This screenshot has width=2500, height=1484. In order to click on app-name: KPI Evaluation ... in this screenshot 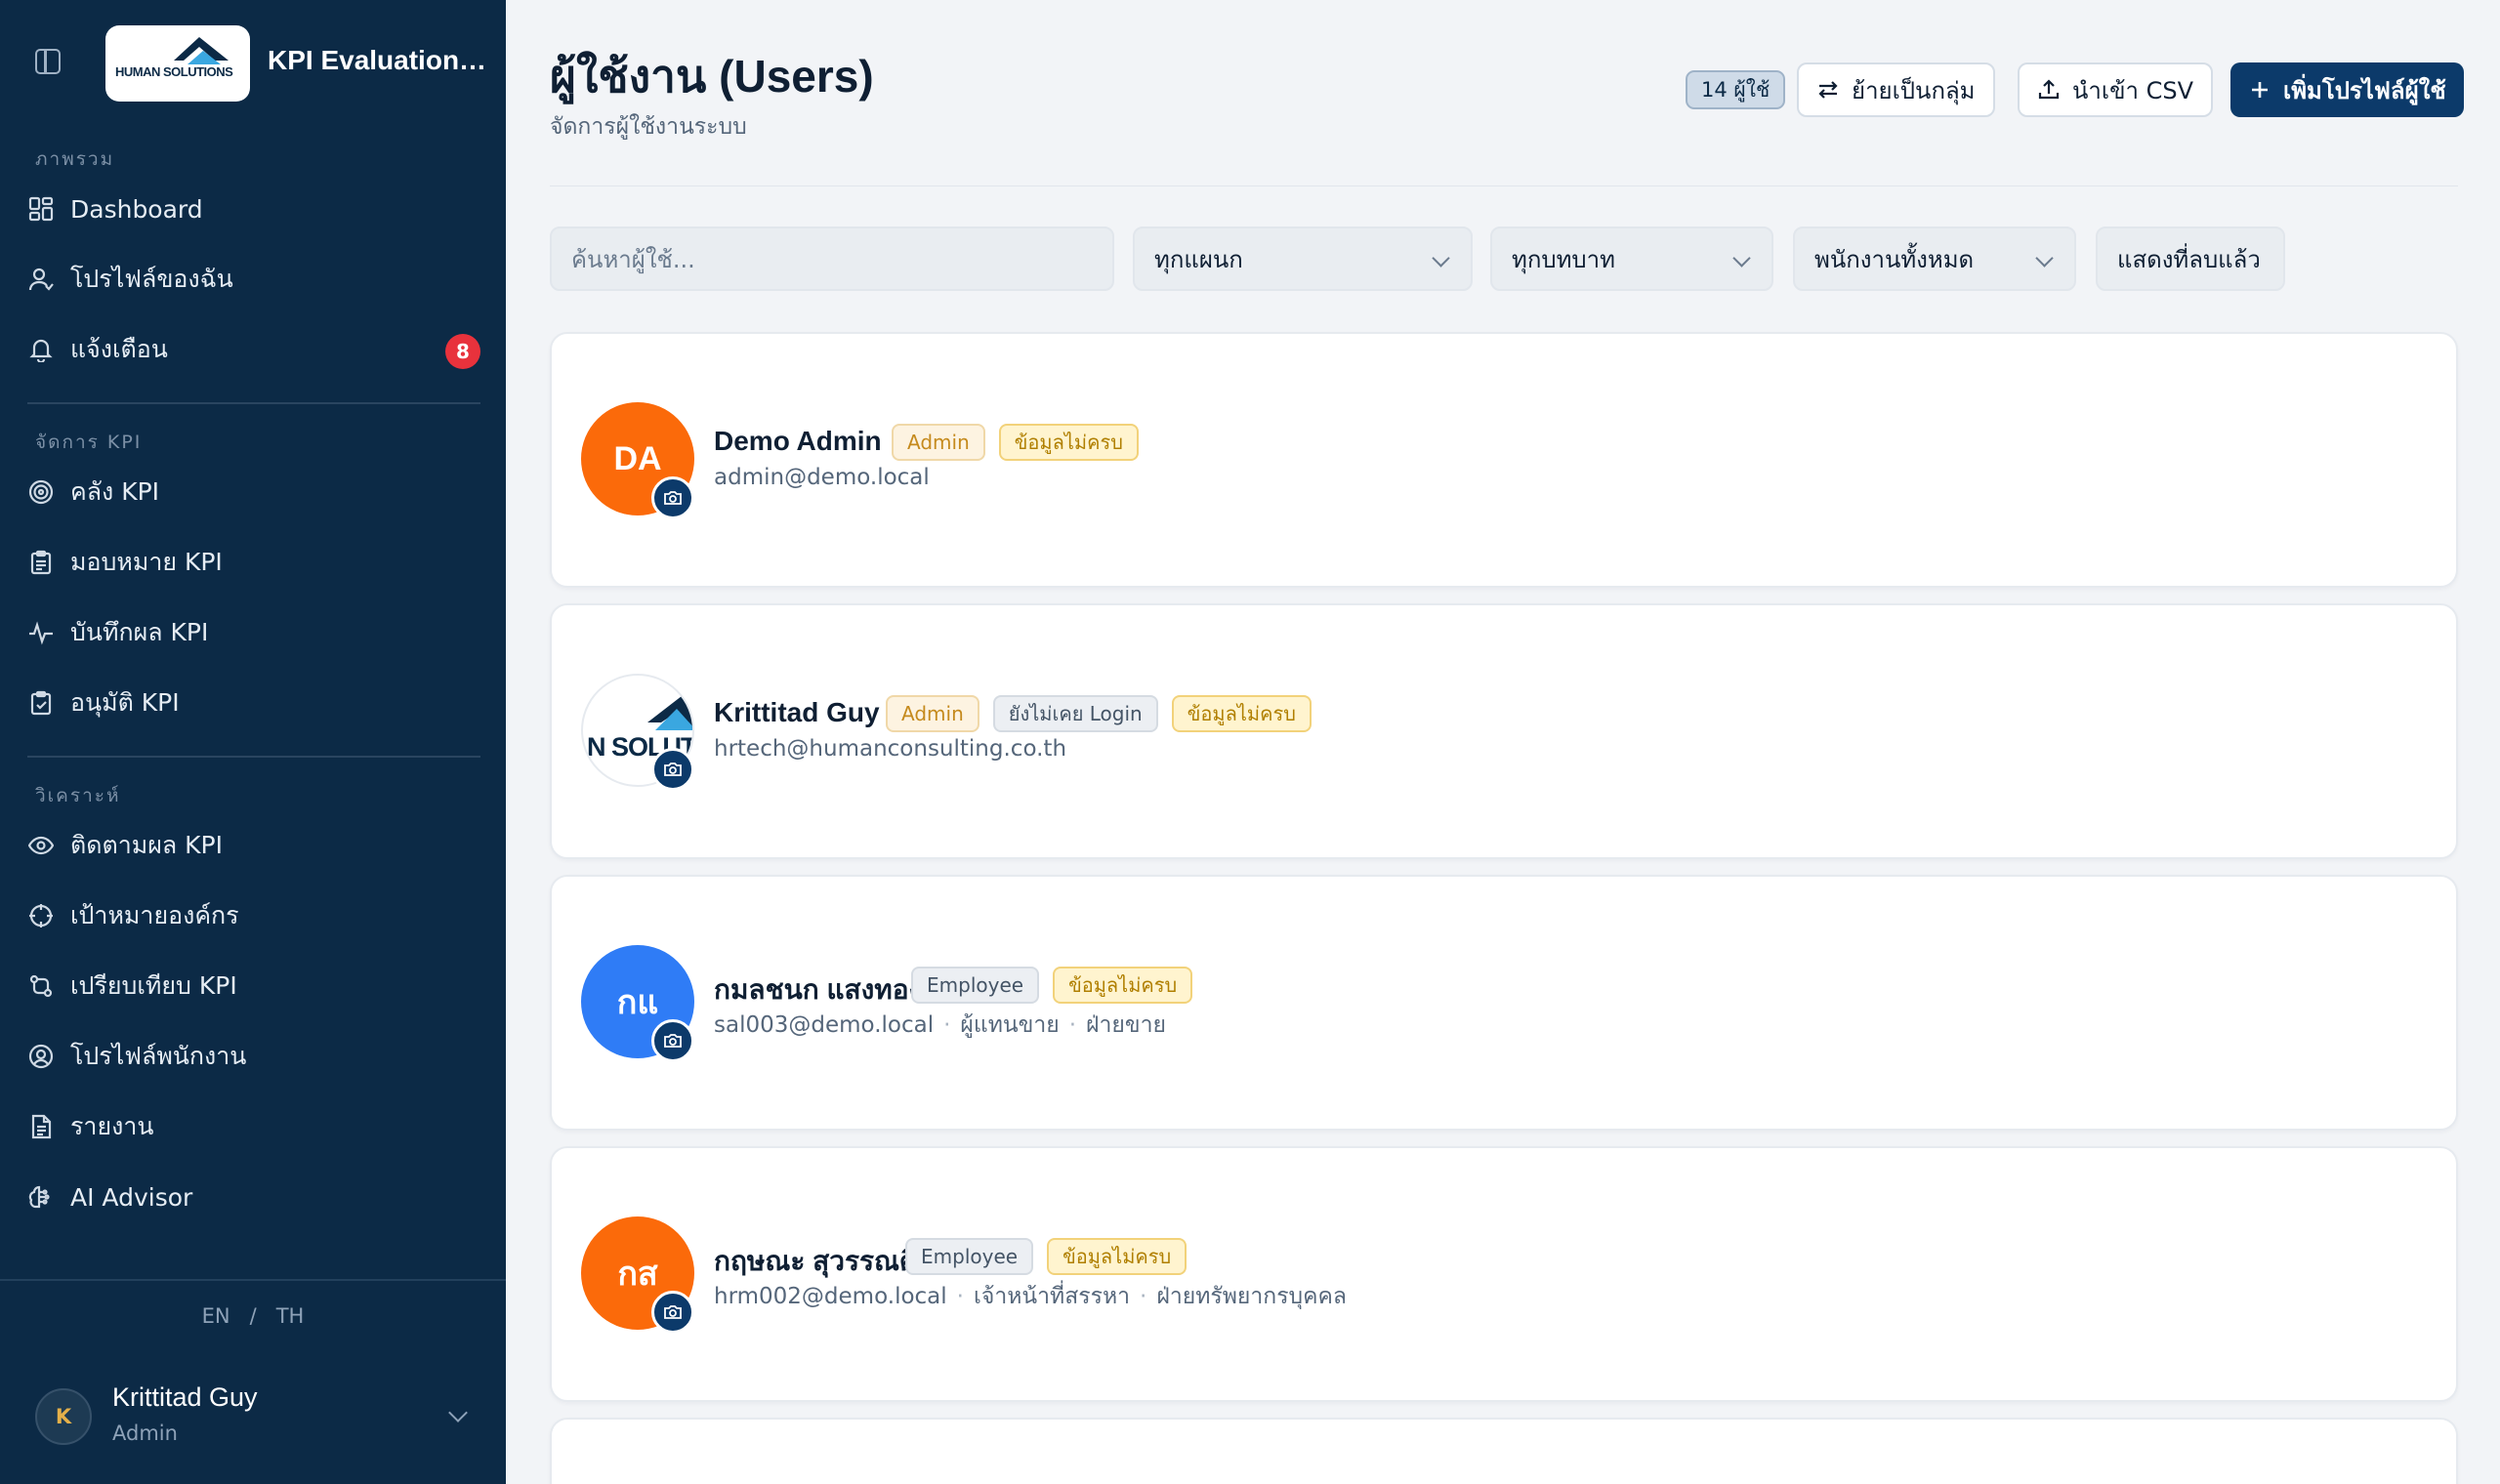, I will do `click(378, 60)`.